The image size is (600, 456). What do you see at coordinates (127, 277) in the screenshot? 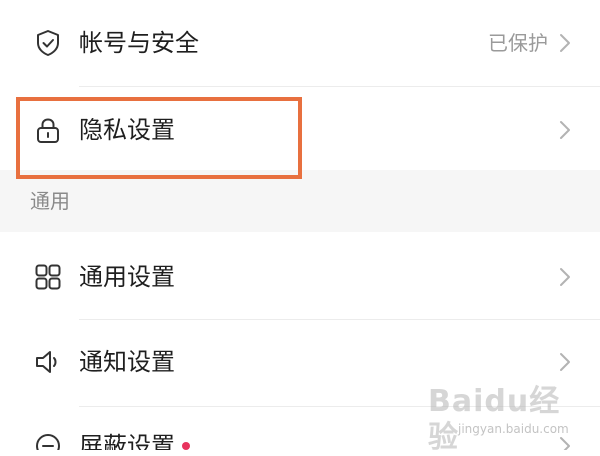
I see `general-settings-label: 通用设置` at bounding box center [127, 277].